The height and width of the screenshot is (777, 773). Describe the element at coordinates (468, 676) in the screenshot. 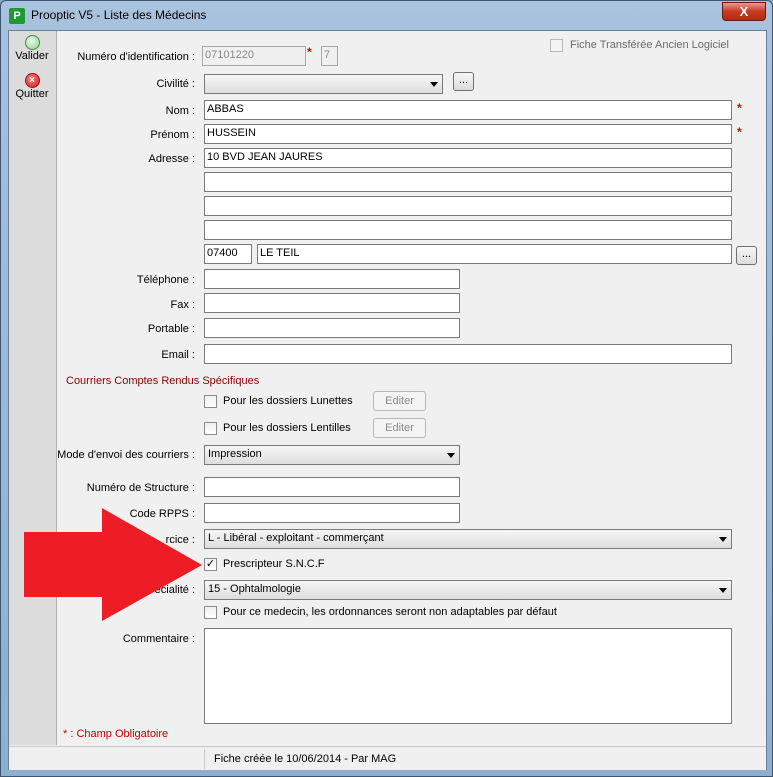

I see `commentaire-field` at that location.